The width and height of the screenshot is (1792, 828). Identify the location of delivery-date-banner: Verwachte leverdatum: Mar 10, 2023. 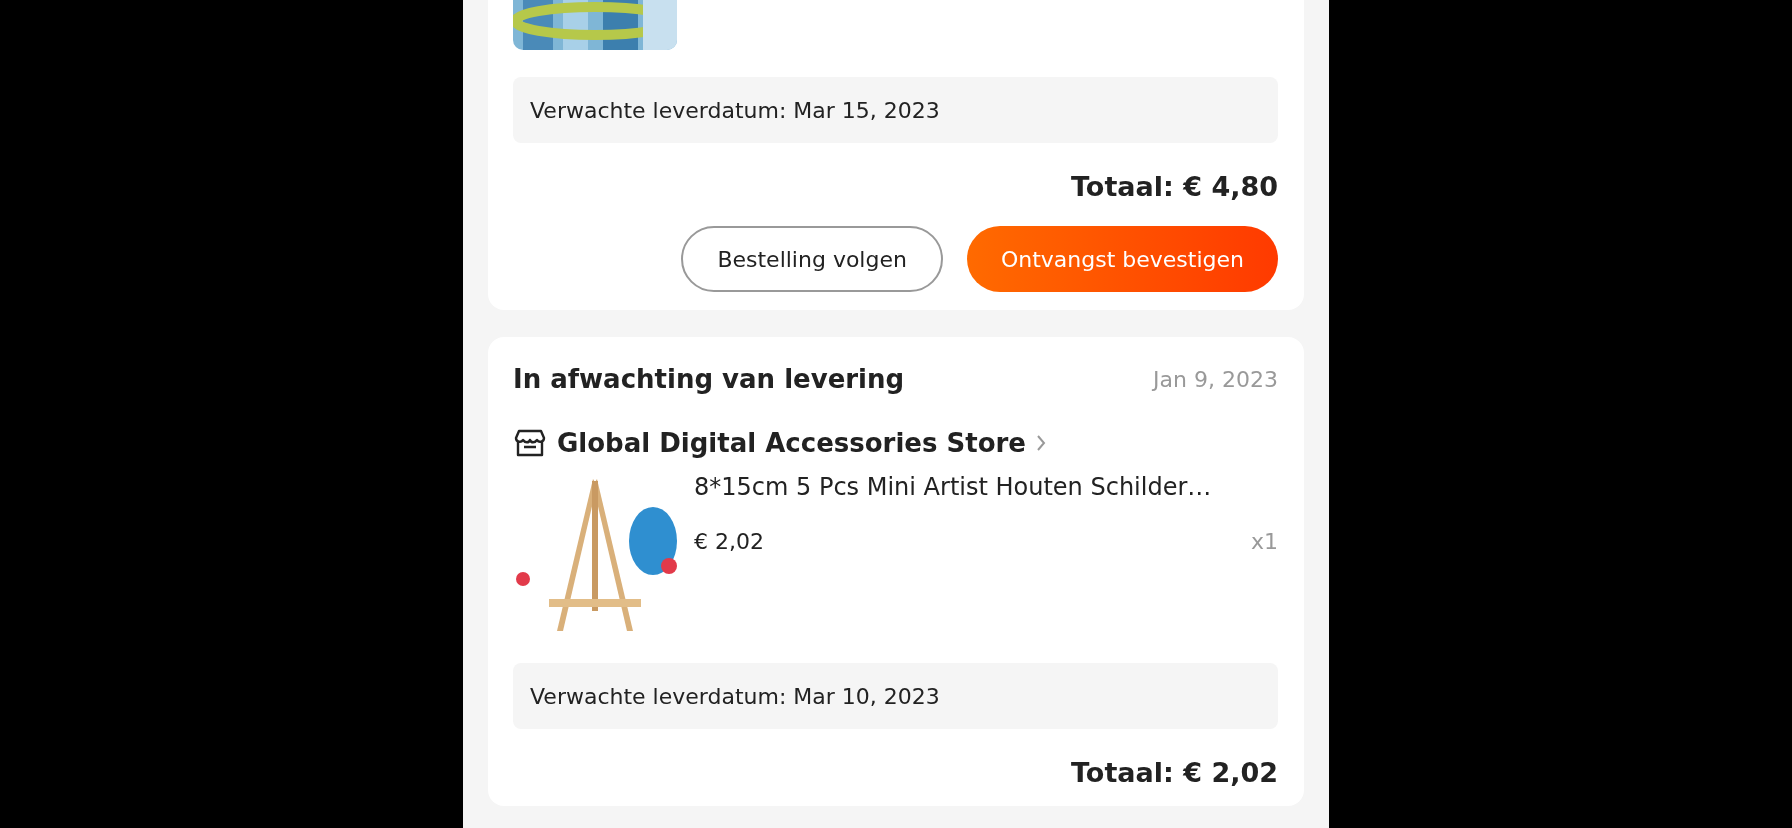
(895, 696).